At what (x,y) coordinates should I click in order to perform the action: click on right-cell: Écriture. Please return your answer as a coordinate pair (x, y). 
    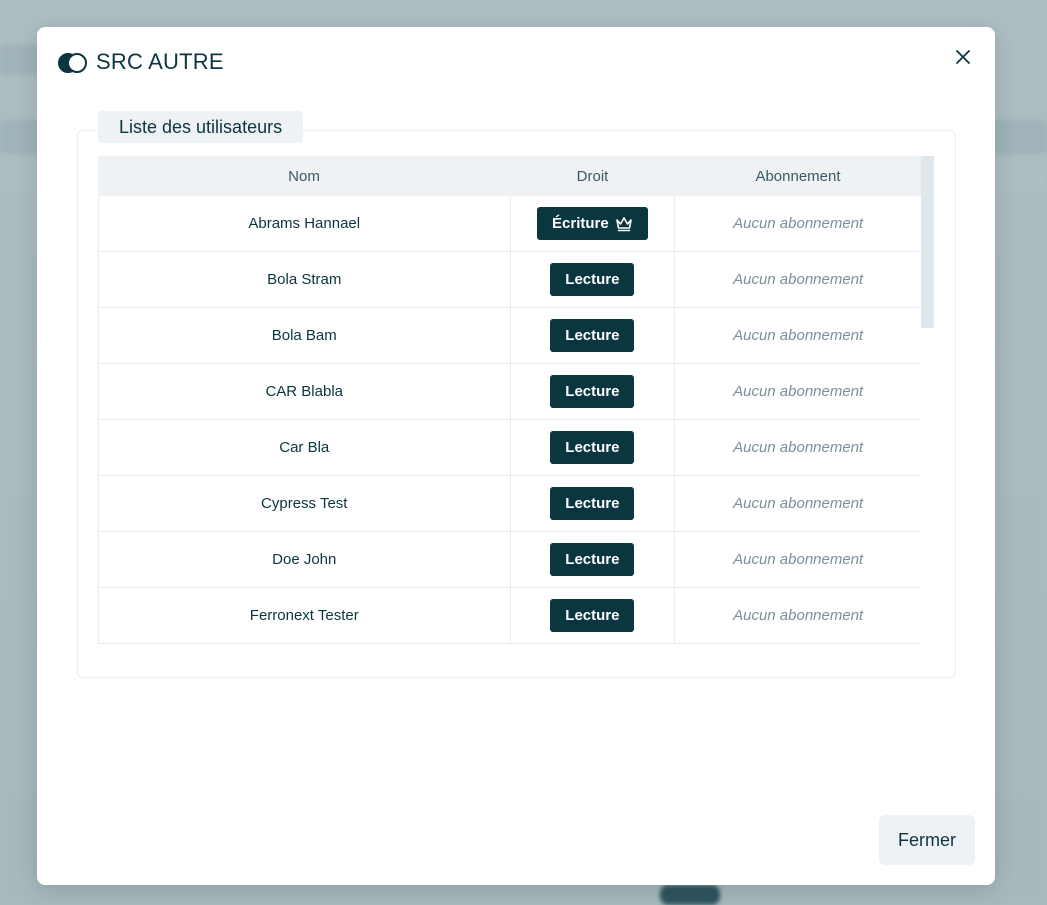
    Looking at the image, I should click on (593, 223).